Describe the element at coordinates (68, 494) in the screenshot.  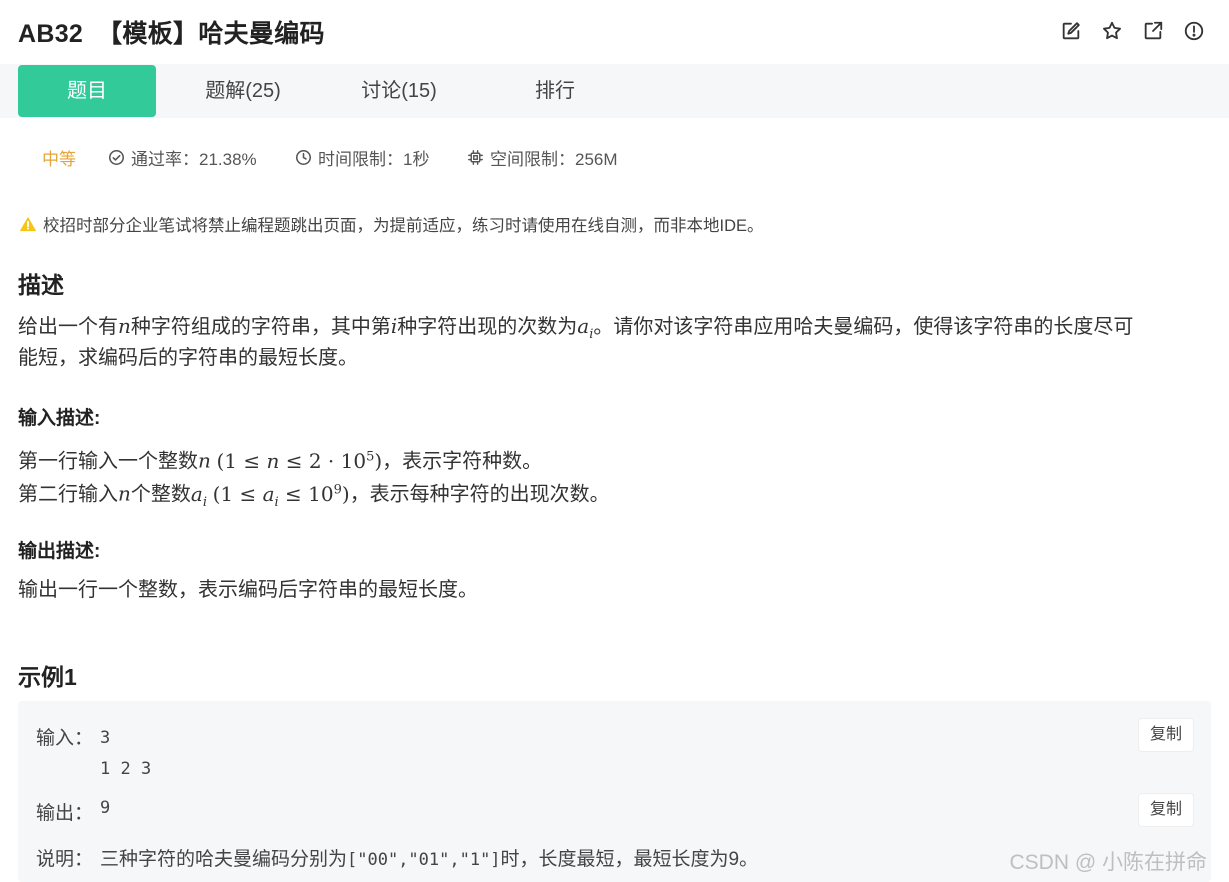
I see `text-segment: 第二行输入` at that location.